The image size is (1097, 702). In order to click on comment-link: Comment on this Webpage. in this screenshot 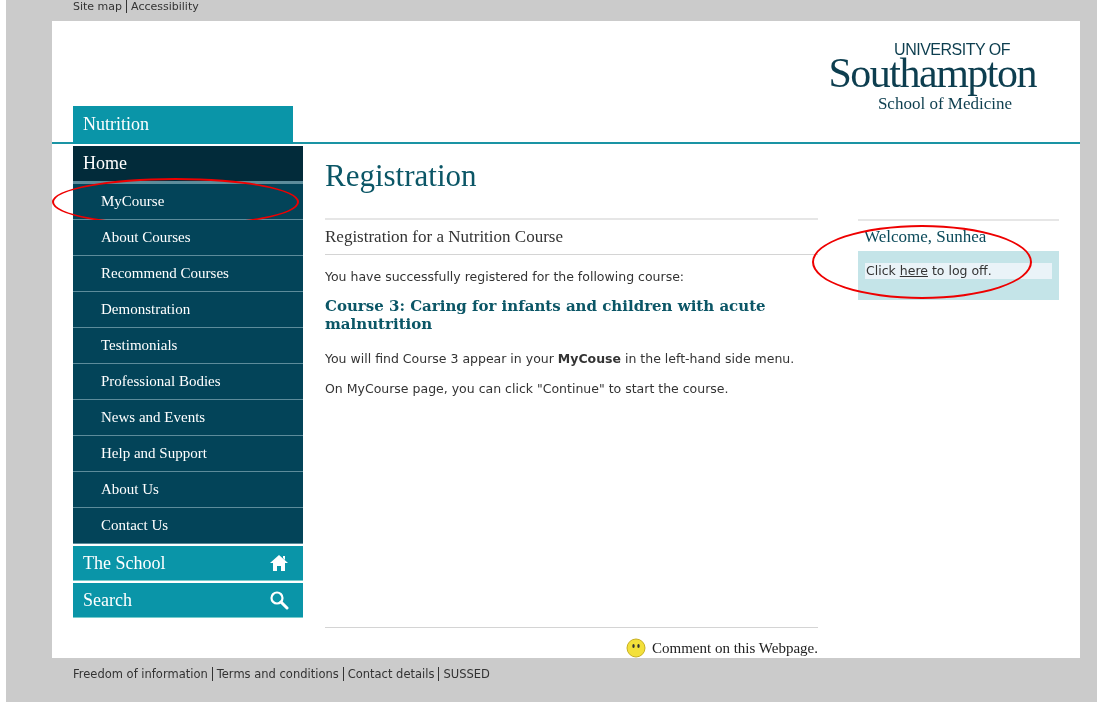, I will do `click(735, 648)`.